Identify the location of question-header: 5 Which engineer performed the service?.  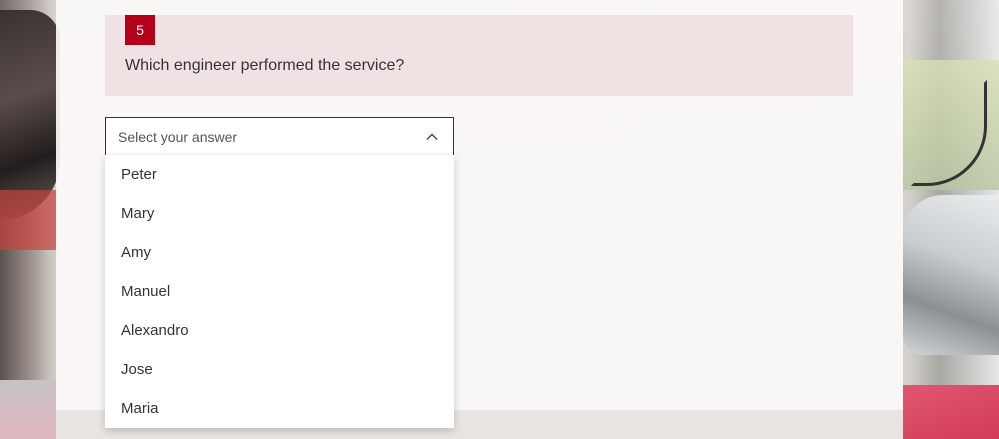
(479, 55).